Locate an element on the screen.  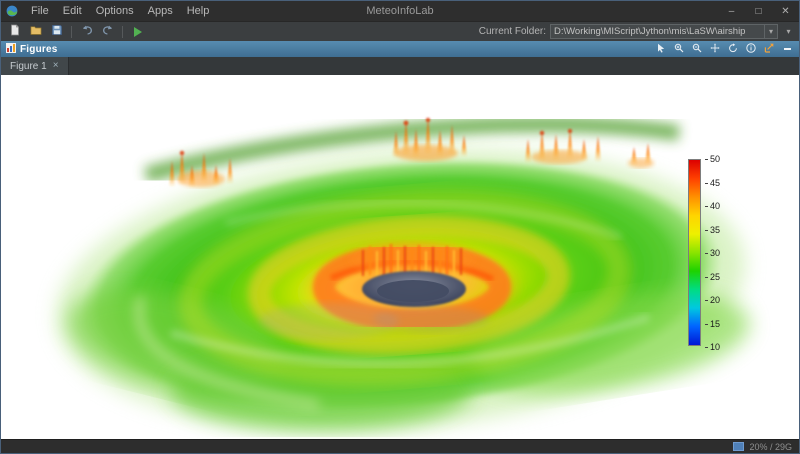
colorbar: 50 45 40 35 30 25 20 15 10 is located at coordinates (704, 253).